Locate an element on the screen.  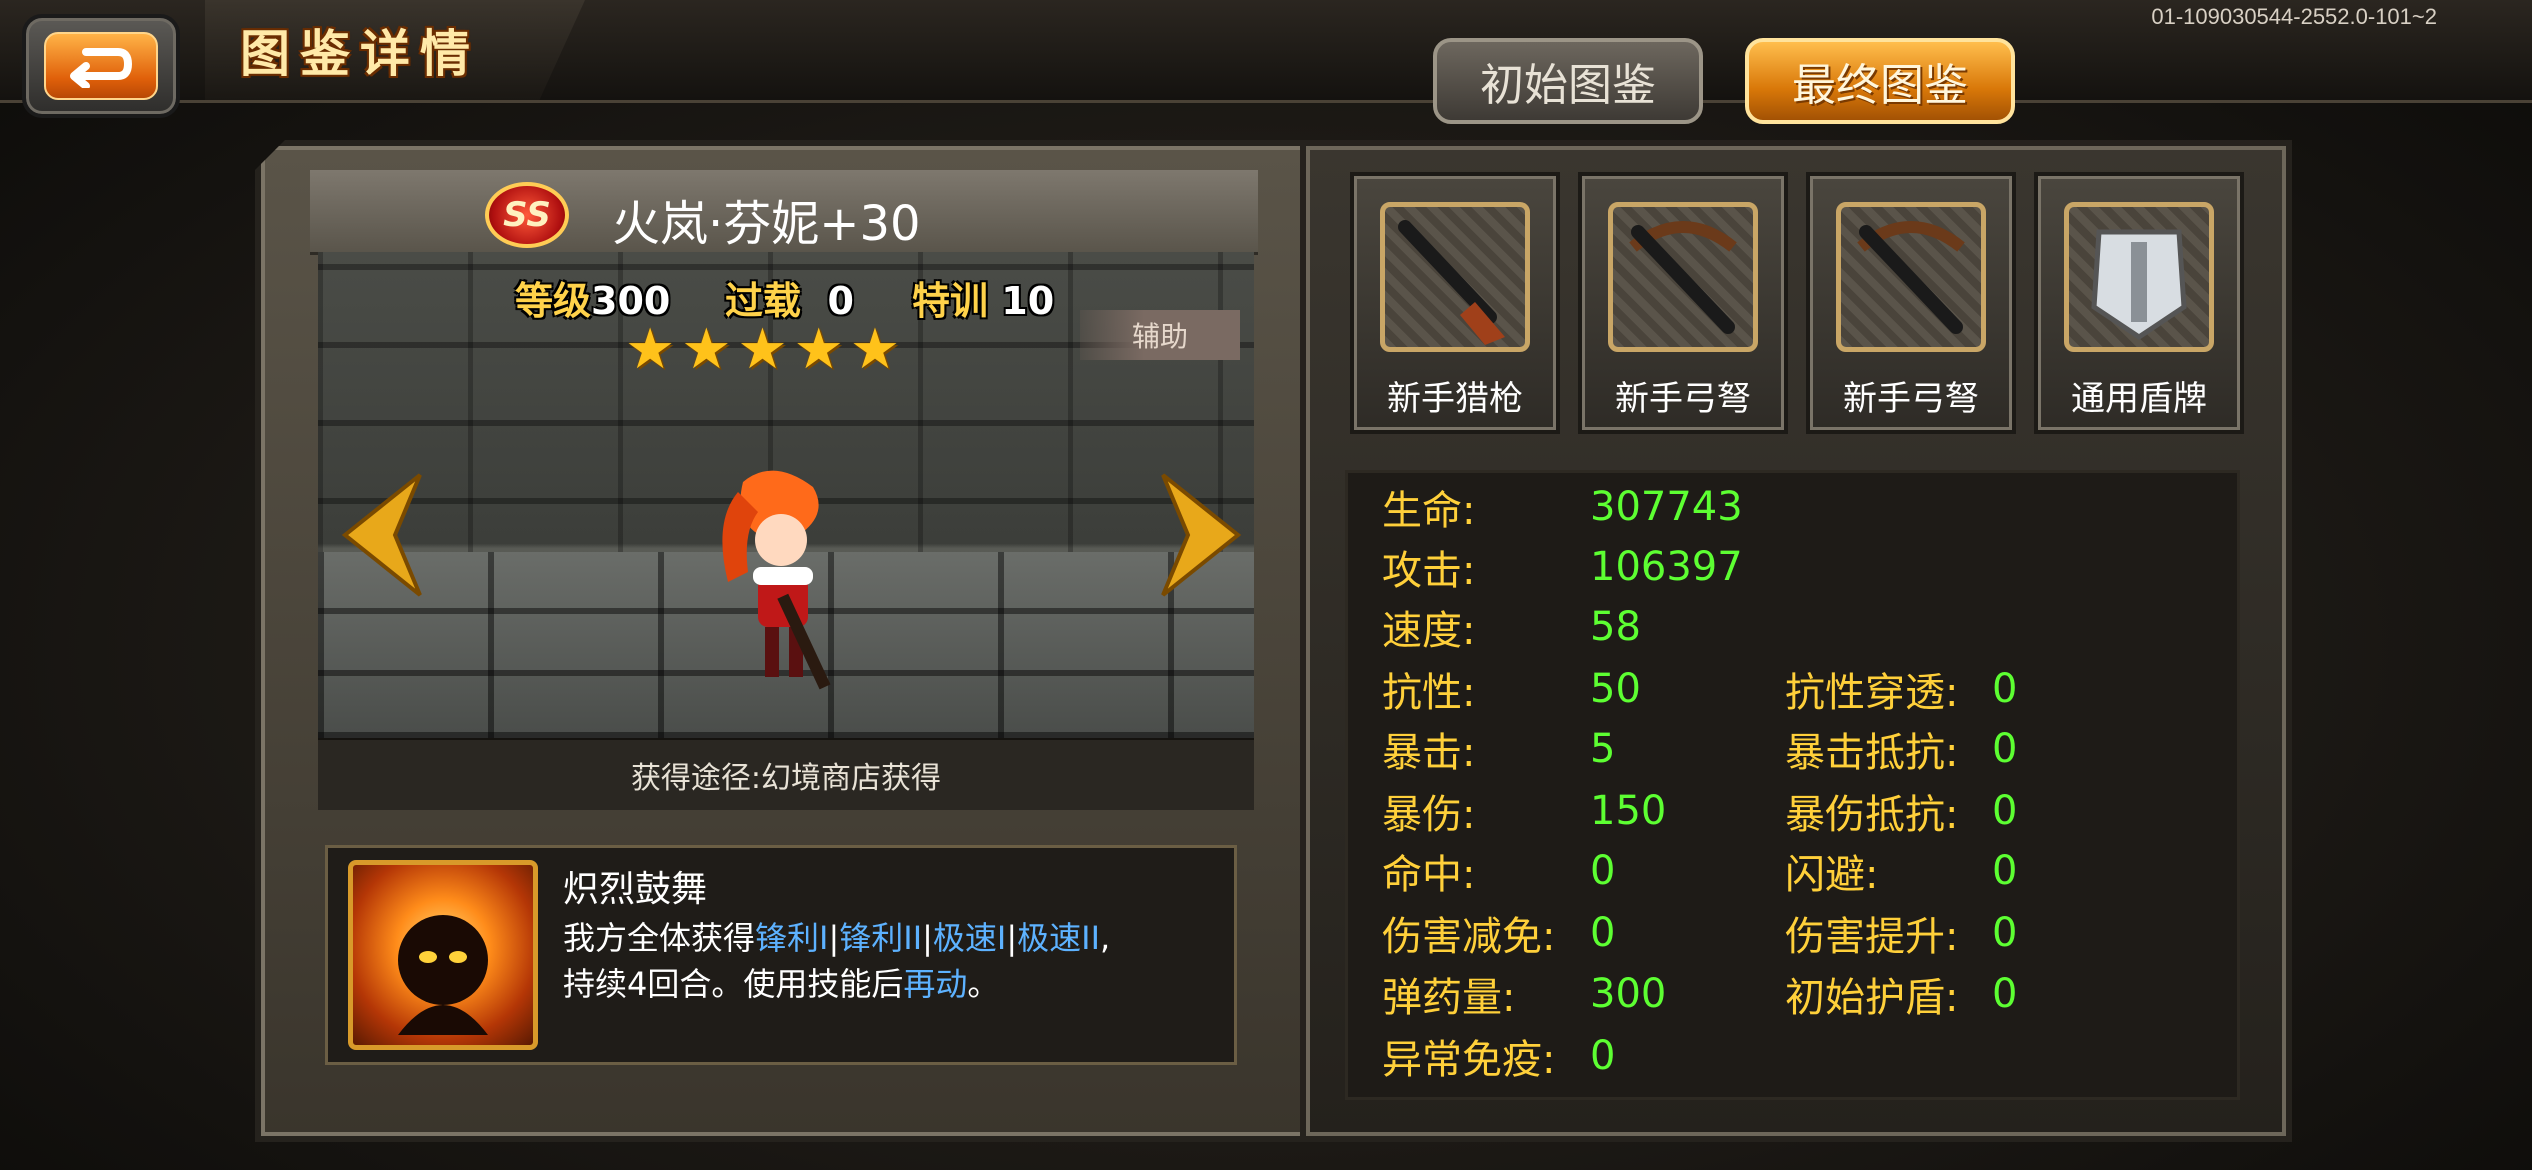
attr-row: 异常免疫: is located at coordinates (1468, 1056).